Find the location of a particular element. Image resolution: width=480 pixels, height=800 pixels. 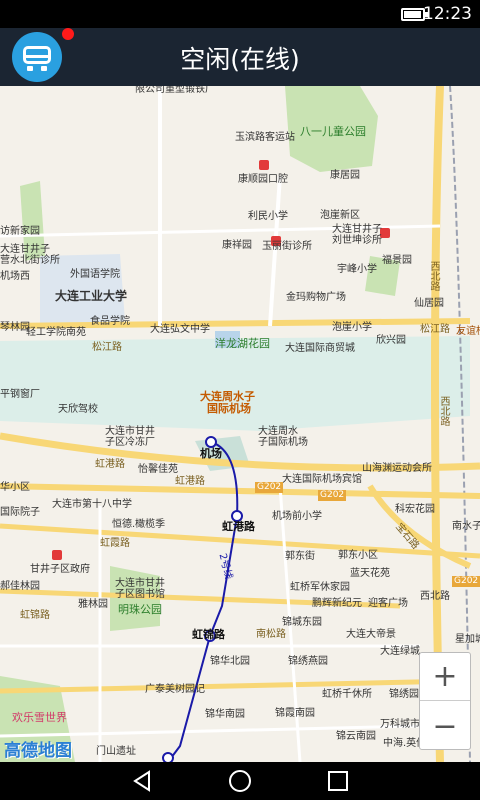

map-label: 蓝天花苑 is located at coordinates (370, 573).